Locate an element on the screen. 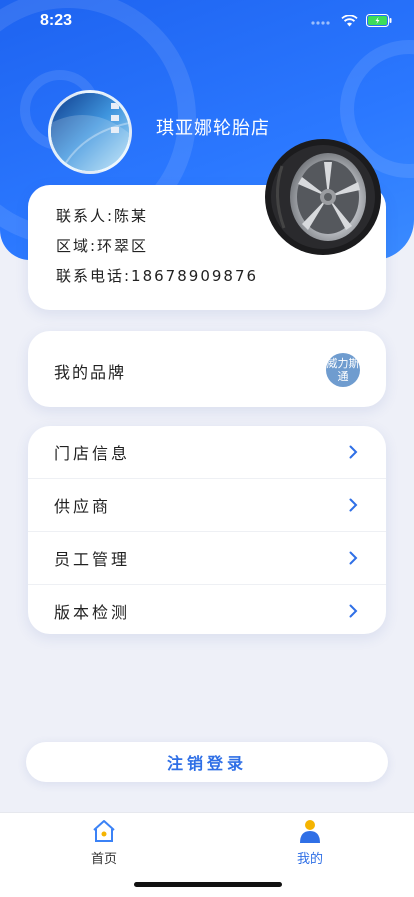 Image resolution: width=414 pixels, height=897 pixels. status-bar: 8:23 is located at coordinates (207, 22).